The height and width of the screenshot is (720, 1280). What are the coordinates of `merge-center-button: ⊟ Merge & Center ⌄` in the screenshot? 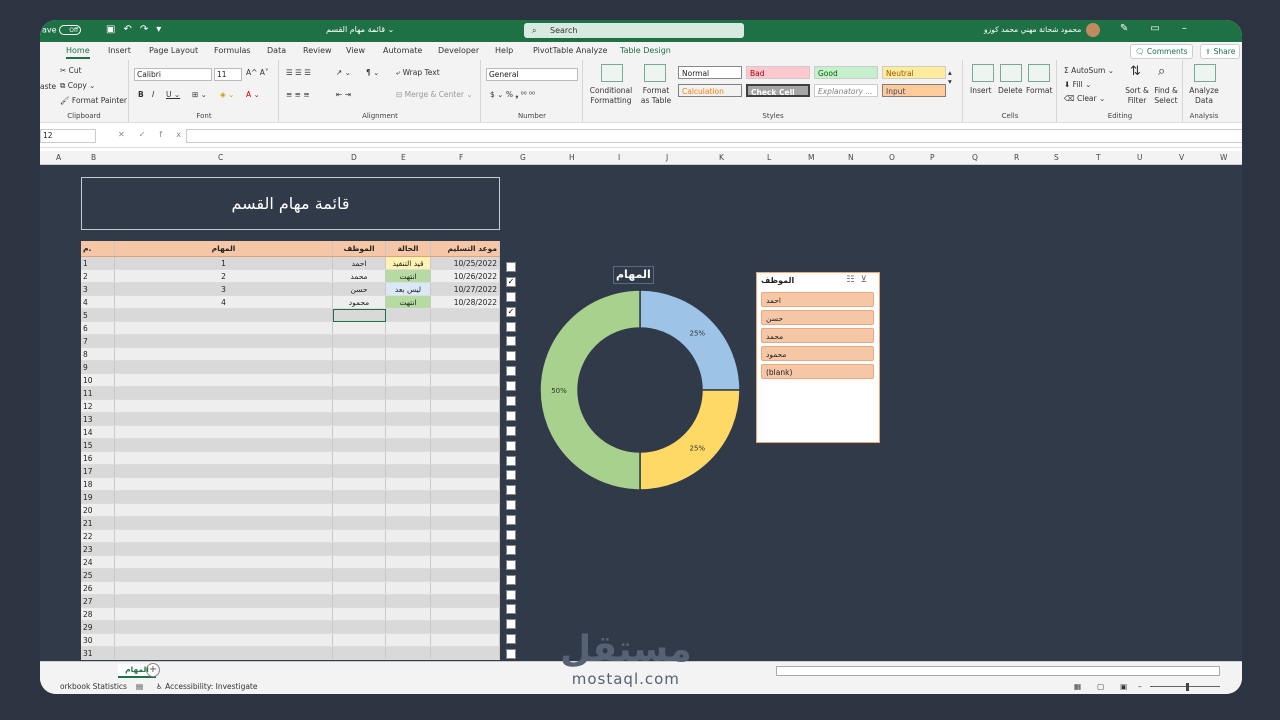 It's located at (434, 94).